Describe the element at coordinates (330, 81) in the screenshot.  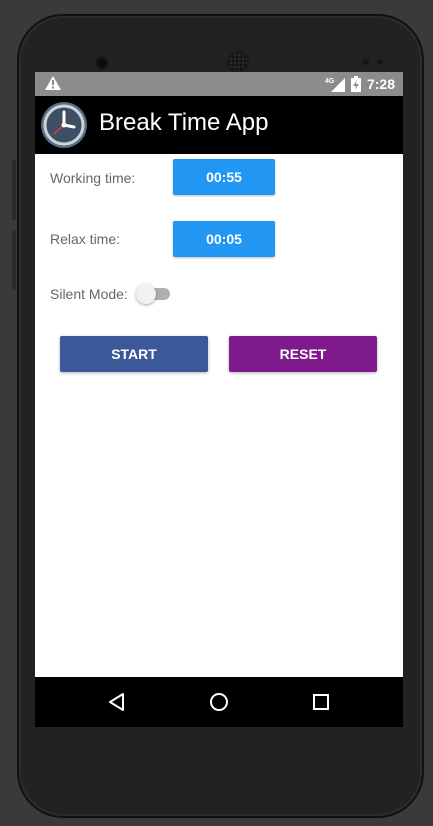
I see `network-type: 4G` at that location.